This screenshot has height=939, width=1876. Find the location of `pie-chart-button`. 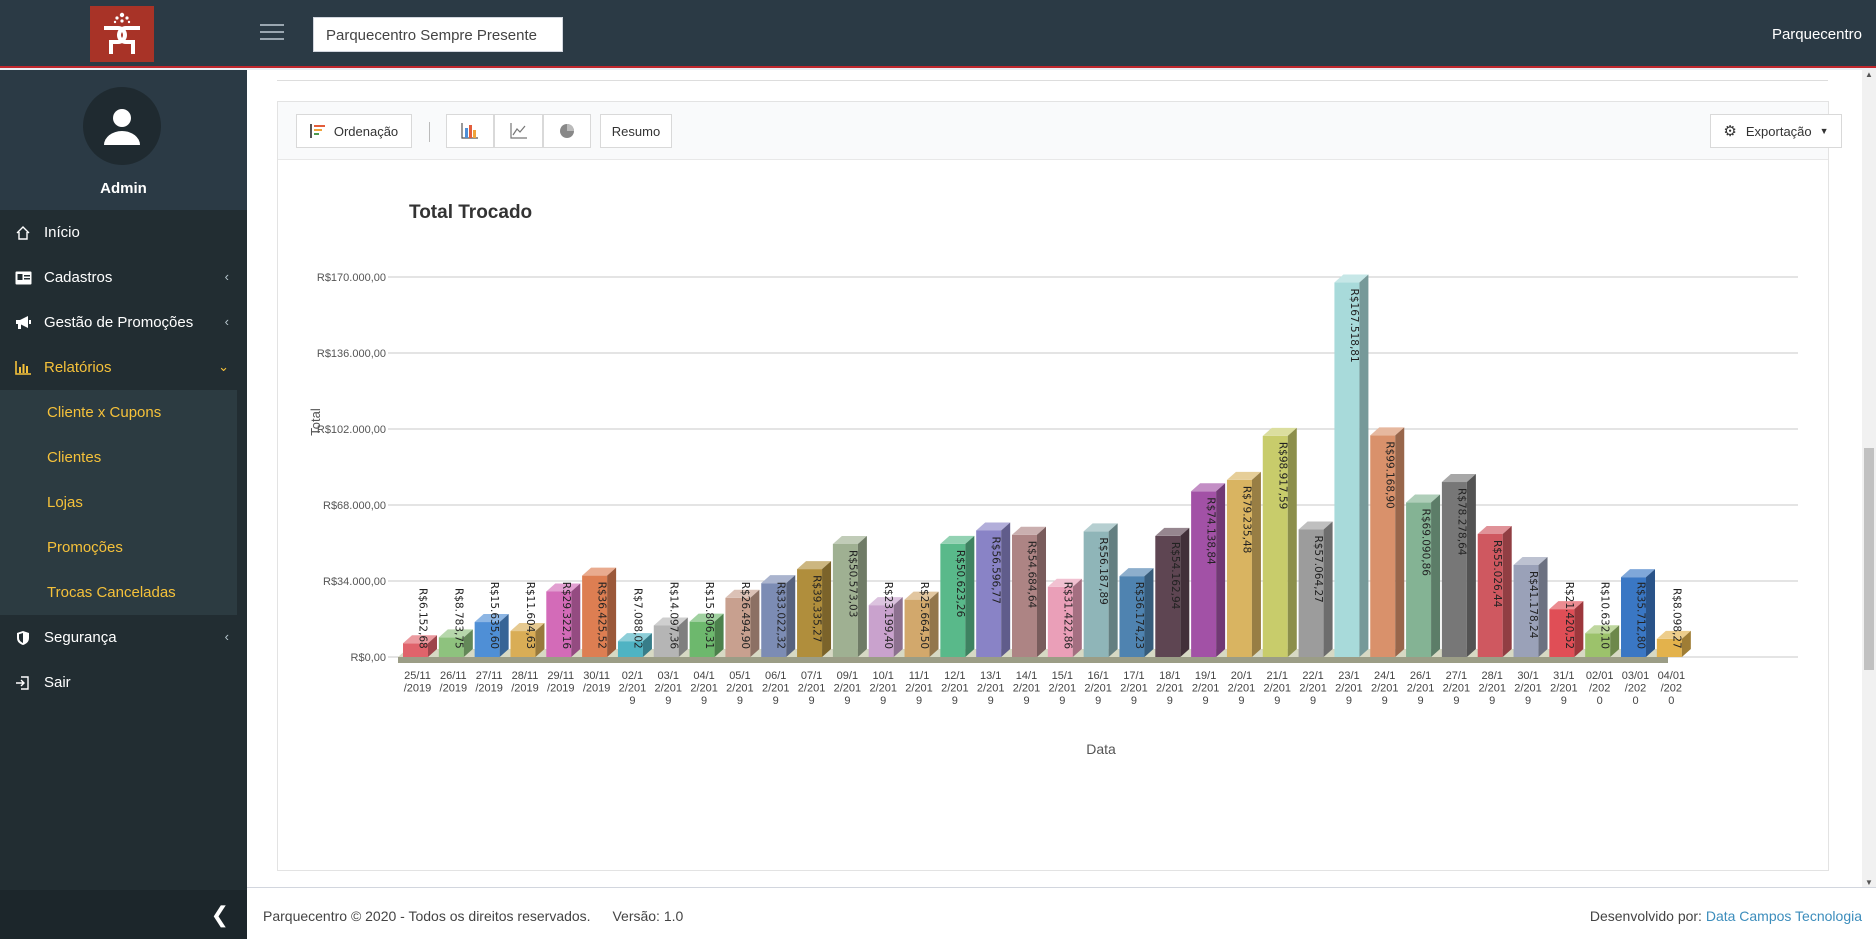

pie-chart-button is located at coordinates (567, 131).